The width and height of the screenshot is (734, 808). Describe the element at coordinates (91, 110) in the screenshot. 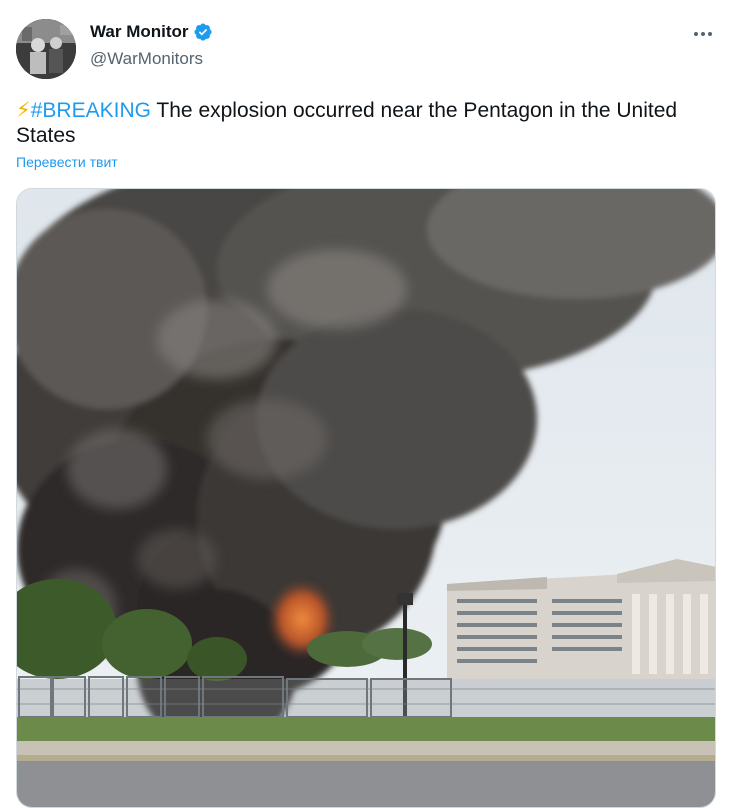

I see `hashtag-link: #BREAKING` at that location.